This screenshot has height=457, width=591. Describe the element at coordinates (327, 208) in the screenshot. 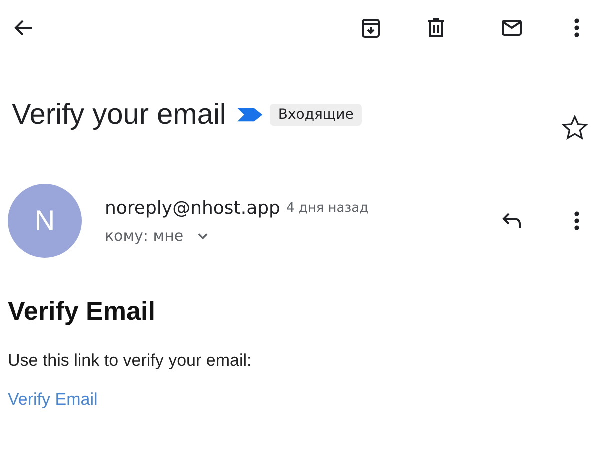

I see `received-time: 4 дня назад` at that location.